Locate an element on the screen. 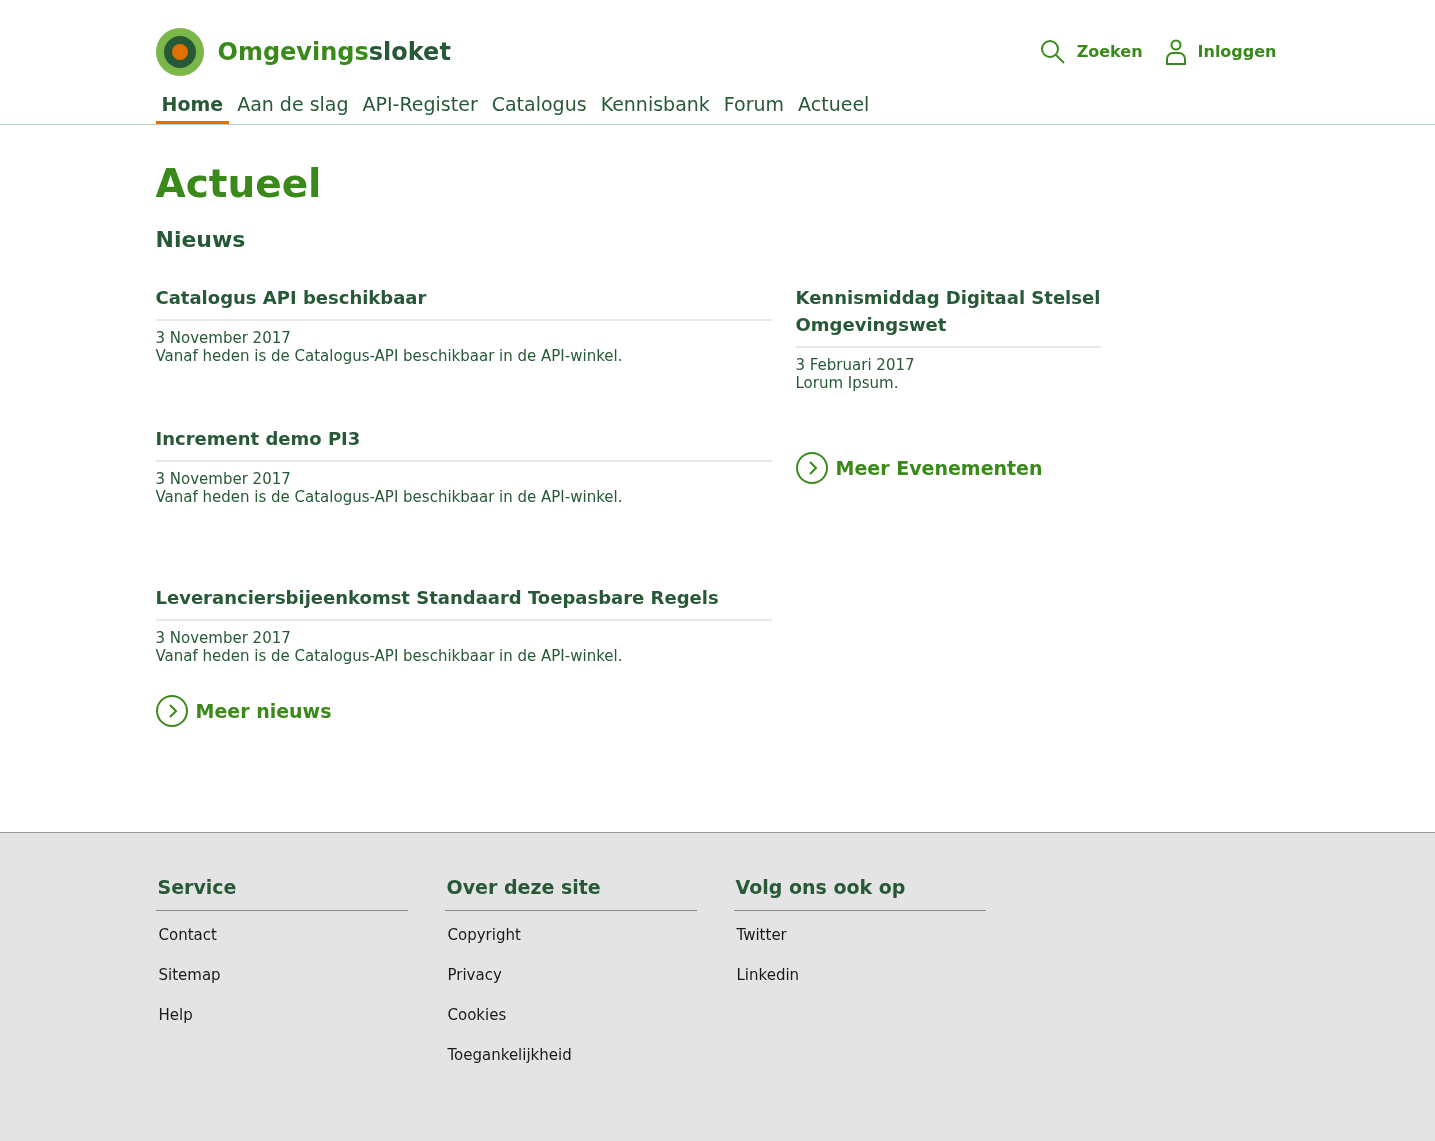 The width and height of the screenshot is (1435, 1141). article-summary: Lorum Ipsum. is located at coordinates (847, 383).